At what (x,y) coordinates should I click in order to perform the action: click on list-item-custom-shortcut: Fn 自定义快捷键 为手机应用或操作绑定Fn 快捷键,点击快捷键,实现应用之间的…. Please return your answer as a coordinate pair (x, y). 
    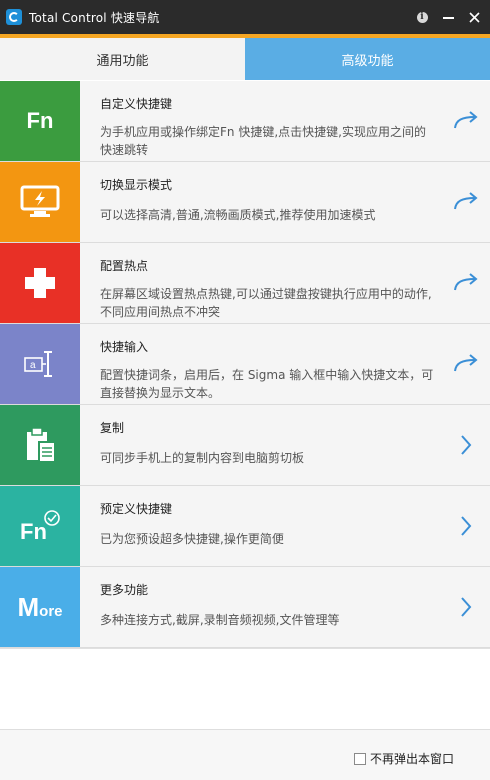
    Looking at the image, I should click on (245, 121).